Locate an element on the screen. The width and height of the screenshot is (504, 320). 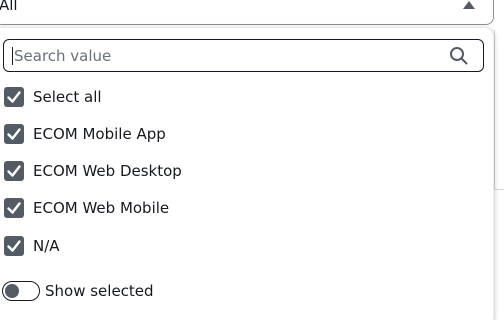
caret-up-icon is located at coordinates (469, 5).